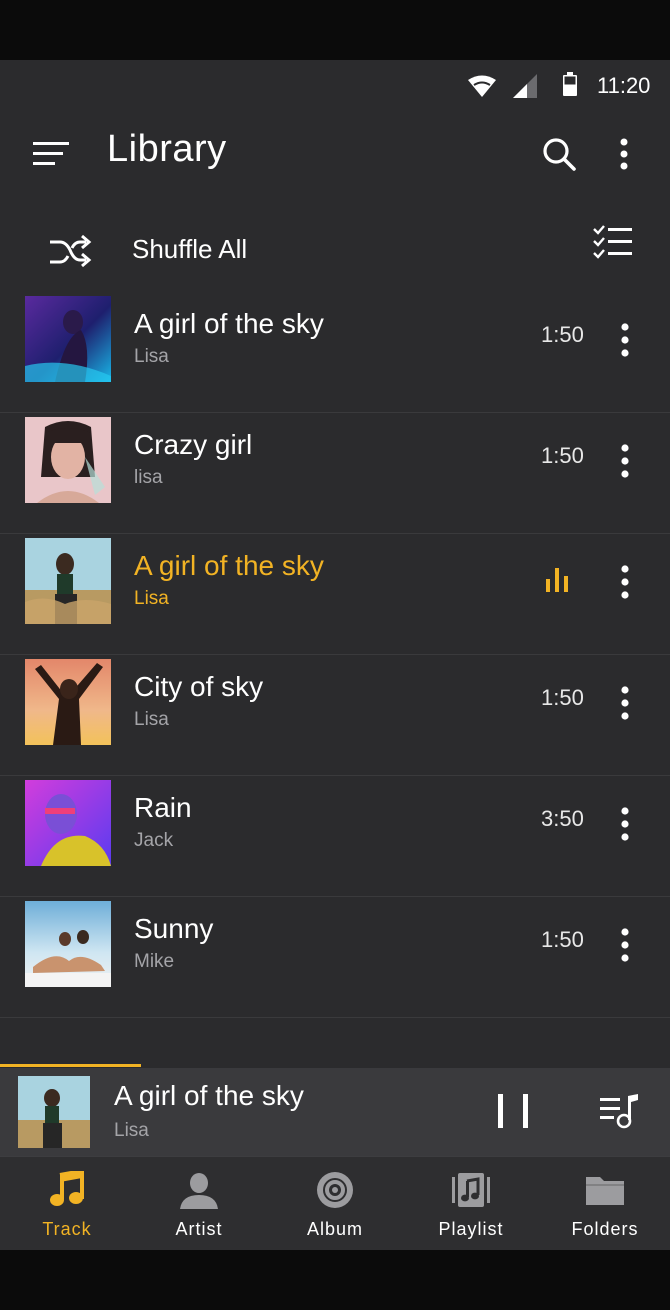  Describe the element at coordinates (199, 1229) in the screenshot. I see `nav-label: Artist` at that location.